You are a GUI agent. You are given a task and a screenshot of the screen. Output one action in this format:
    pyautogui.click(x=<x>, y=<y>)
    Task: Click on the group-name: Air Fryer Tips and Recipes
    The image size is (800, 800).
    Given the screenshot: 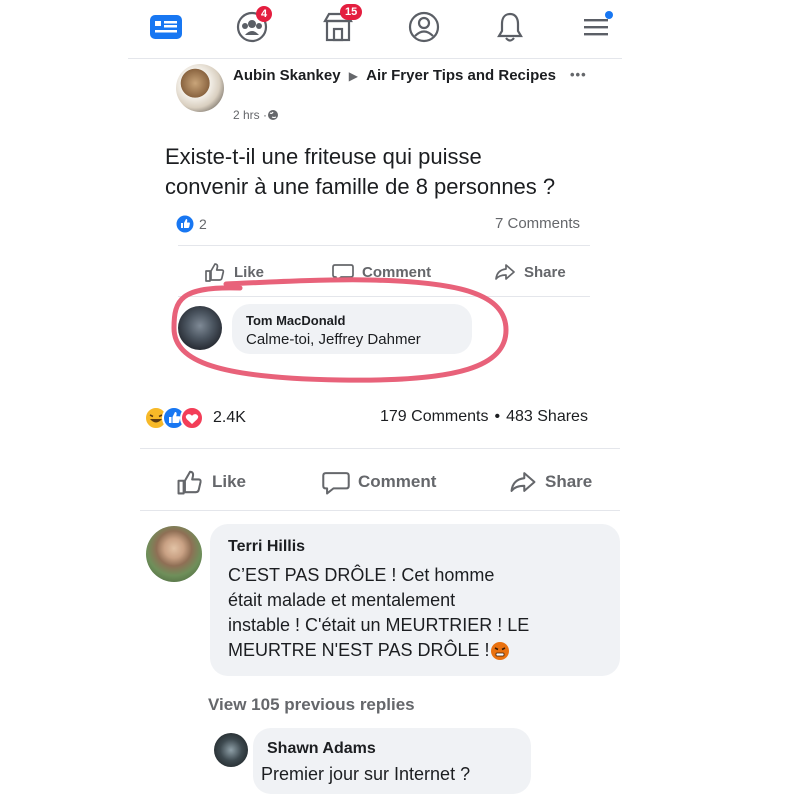 What is the action you would take?
    pyautogui.click(x=461, y=75)
    